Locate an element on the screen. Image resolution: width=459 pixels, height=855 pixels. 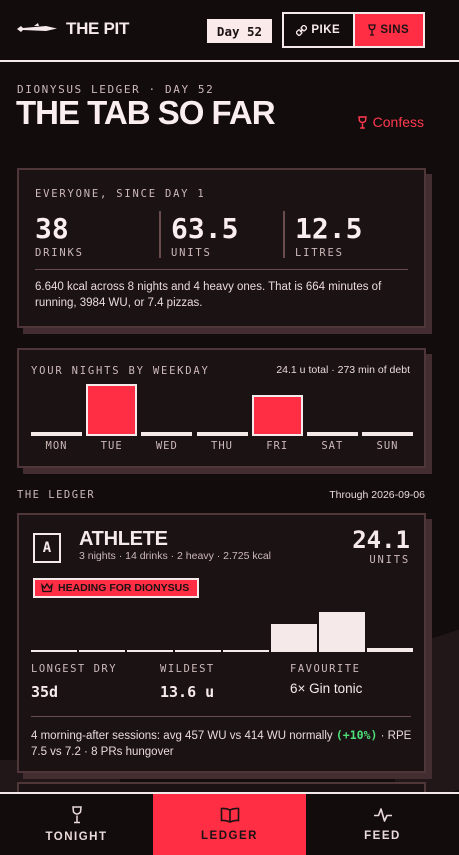
page-title: THE TAB SO FAR is located at coordinates (146, 112).